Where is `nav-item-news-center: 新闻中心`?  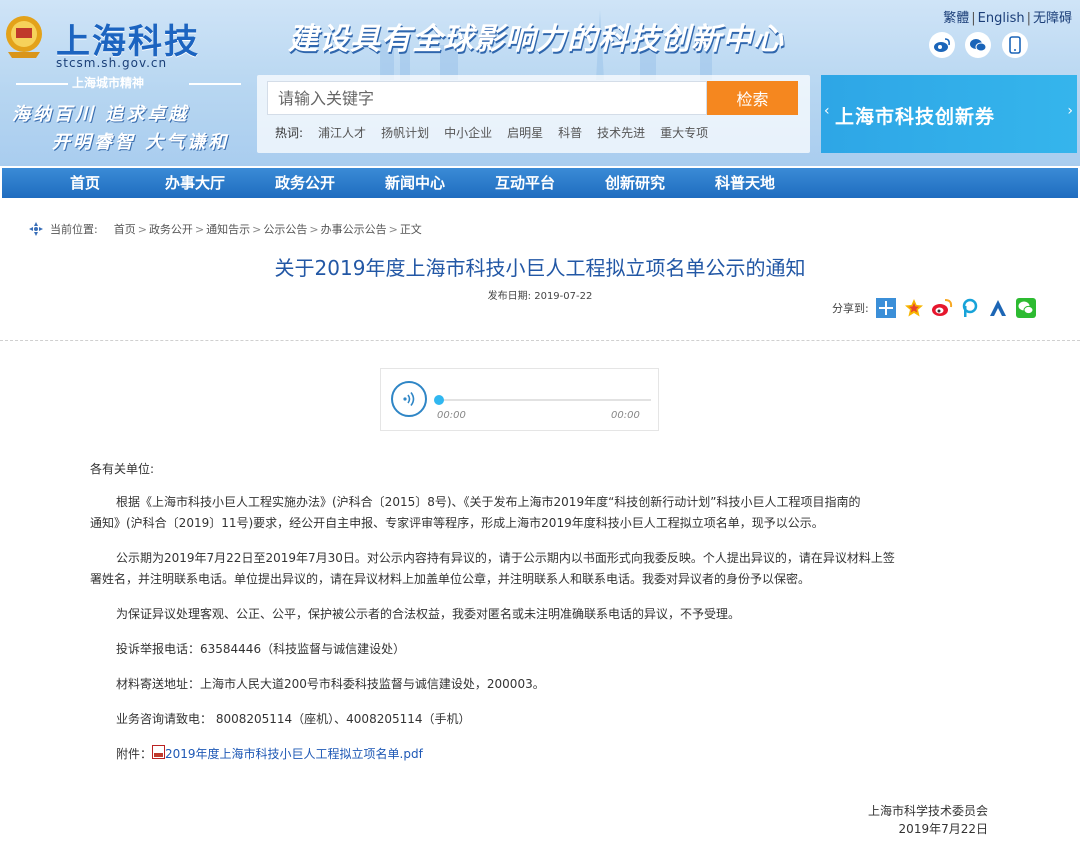 nav-item-news-center: 新闻中心 is located at coordinates (415, 183).